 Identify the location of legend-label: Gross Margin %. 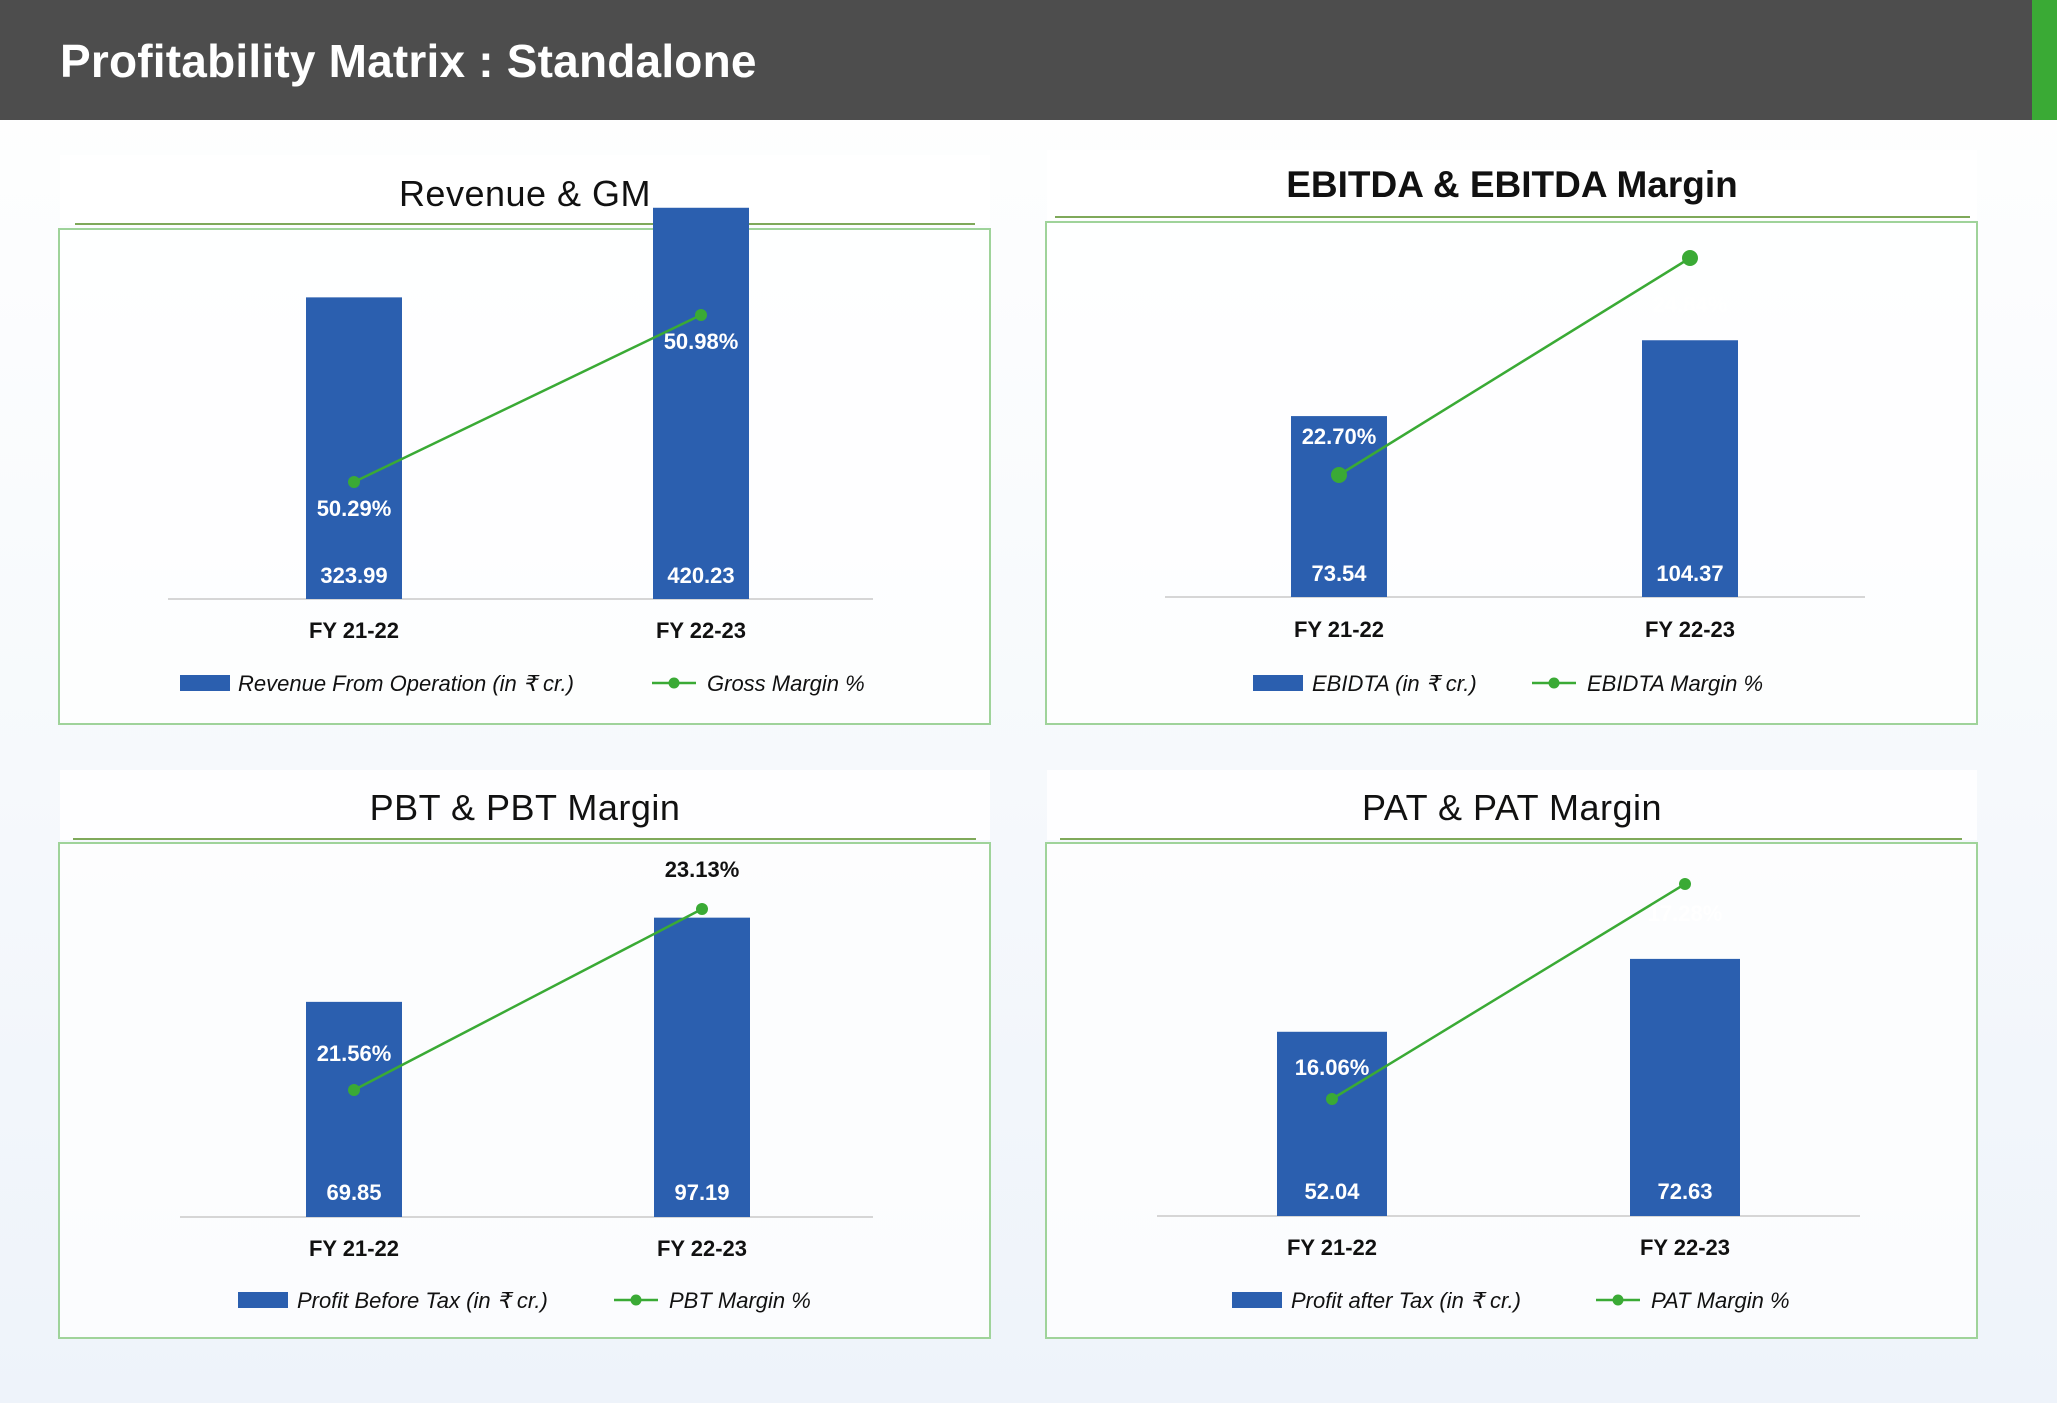
(786, 683).